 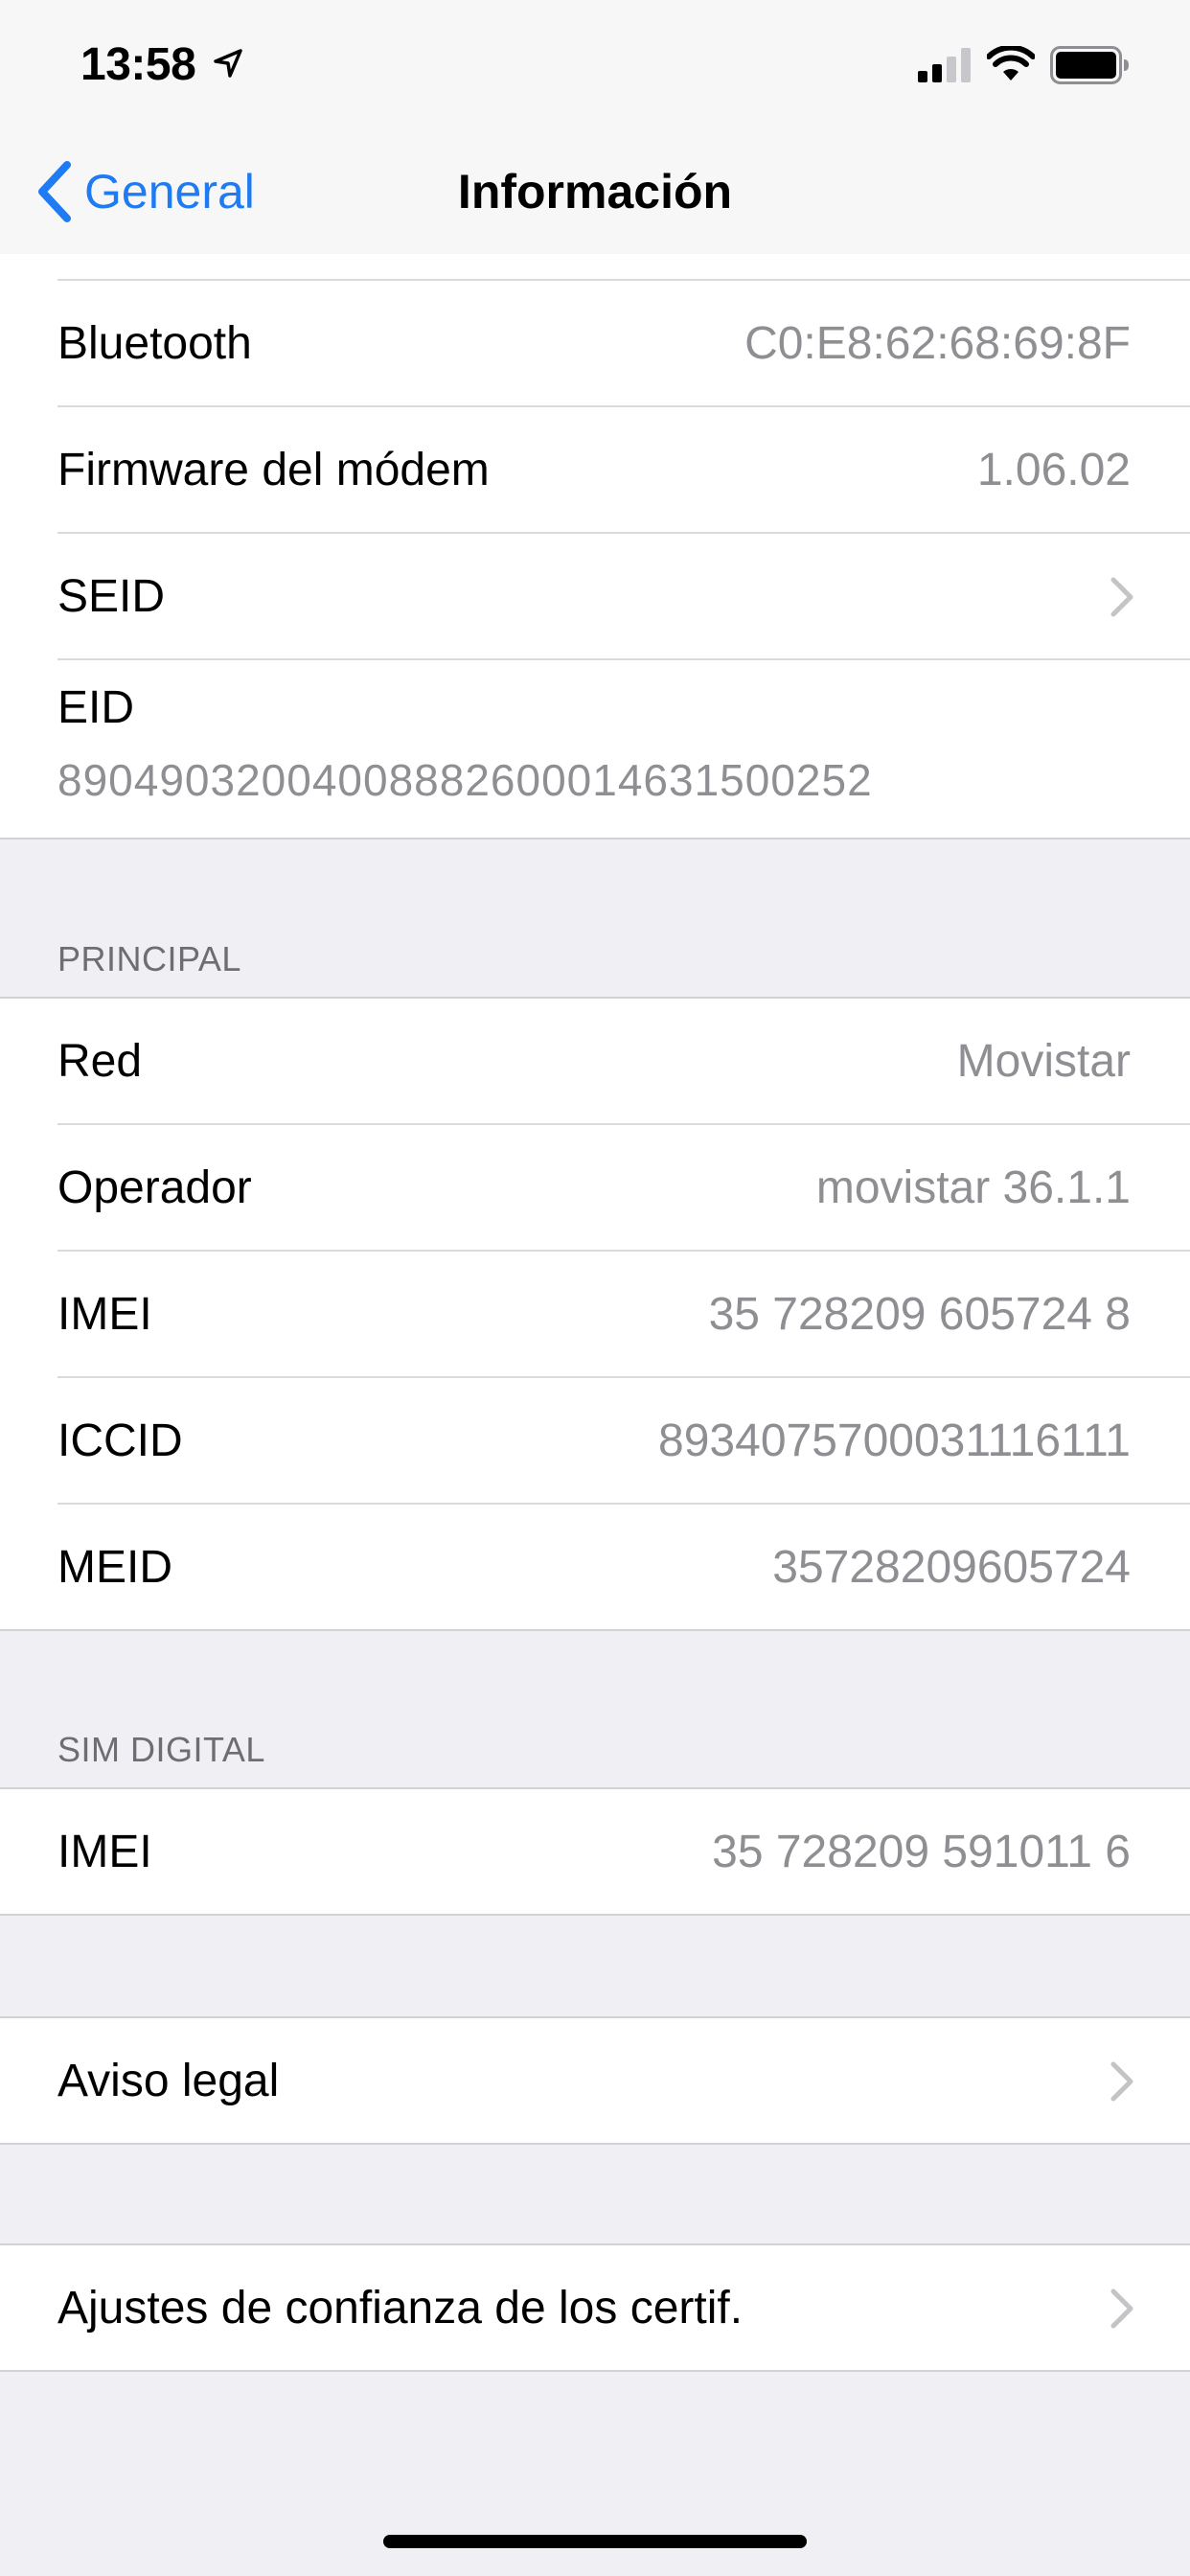 I want to click on row-value: 89049032004008882600014631500252, so click(x=465, y=780).